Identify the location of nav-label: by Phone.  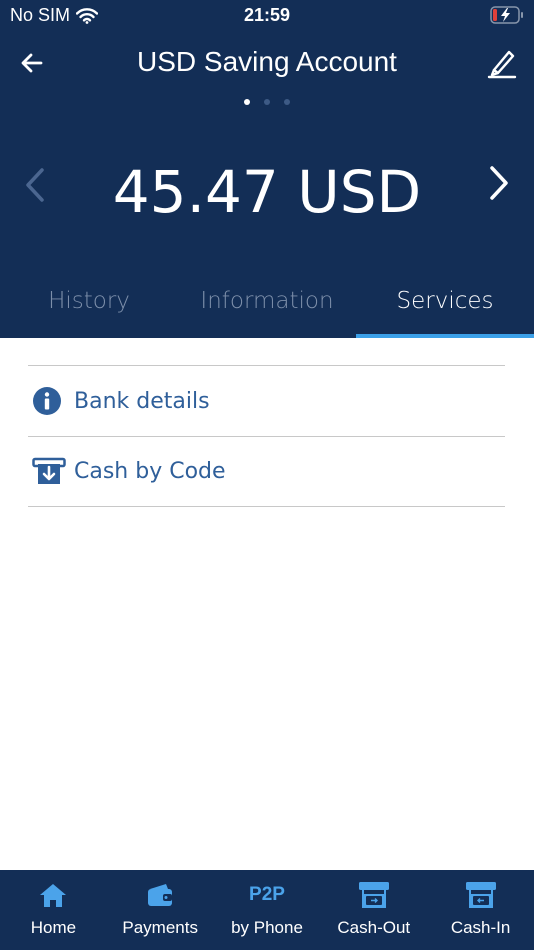
(267, 927).